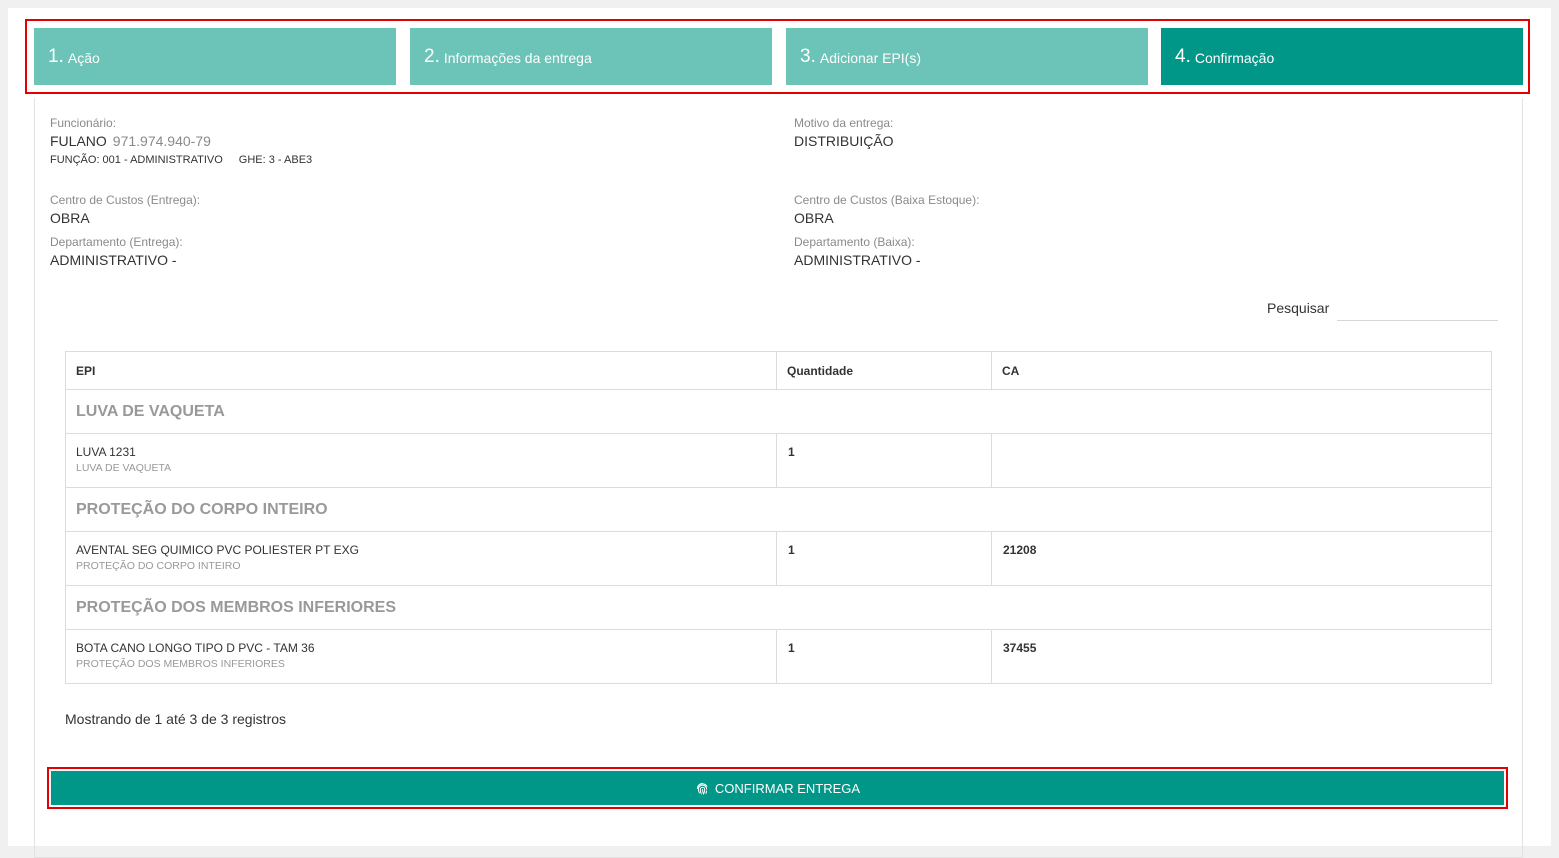 This screenshot has height=858, width=1559. Describe the element at coordinates (158, 566) in the screenshot. I see `epi-category: PROTEÇÃO DO CORPO INTEIRO` at that location.